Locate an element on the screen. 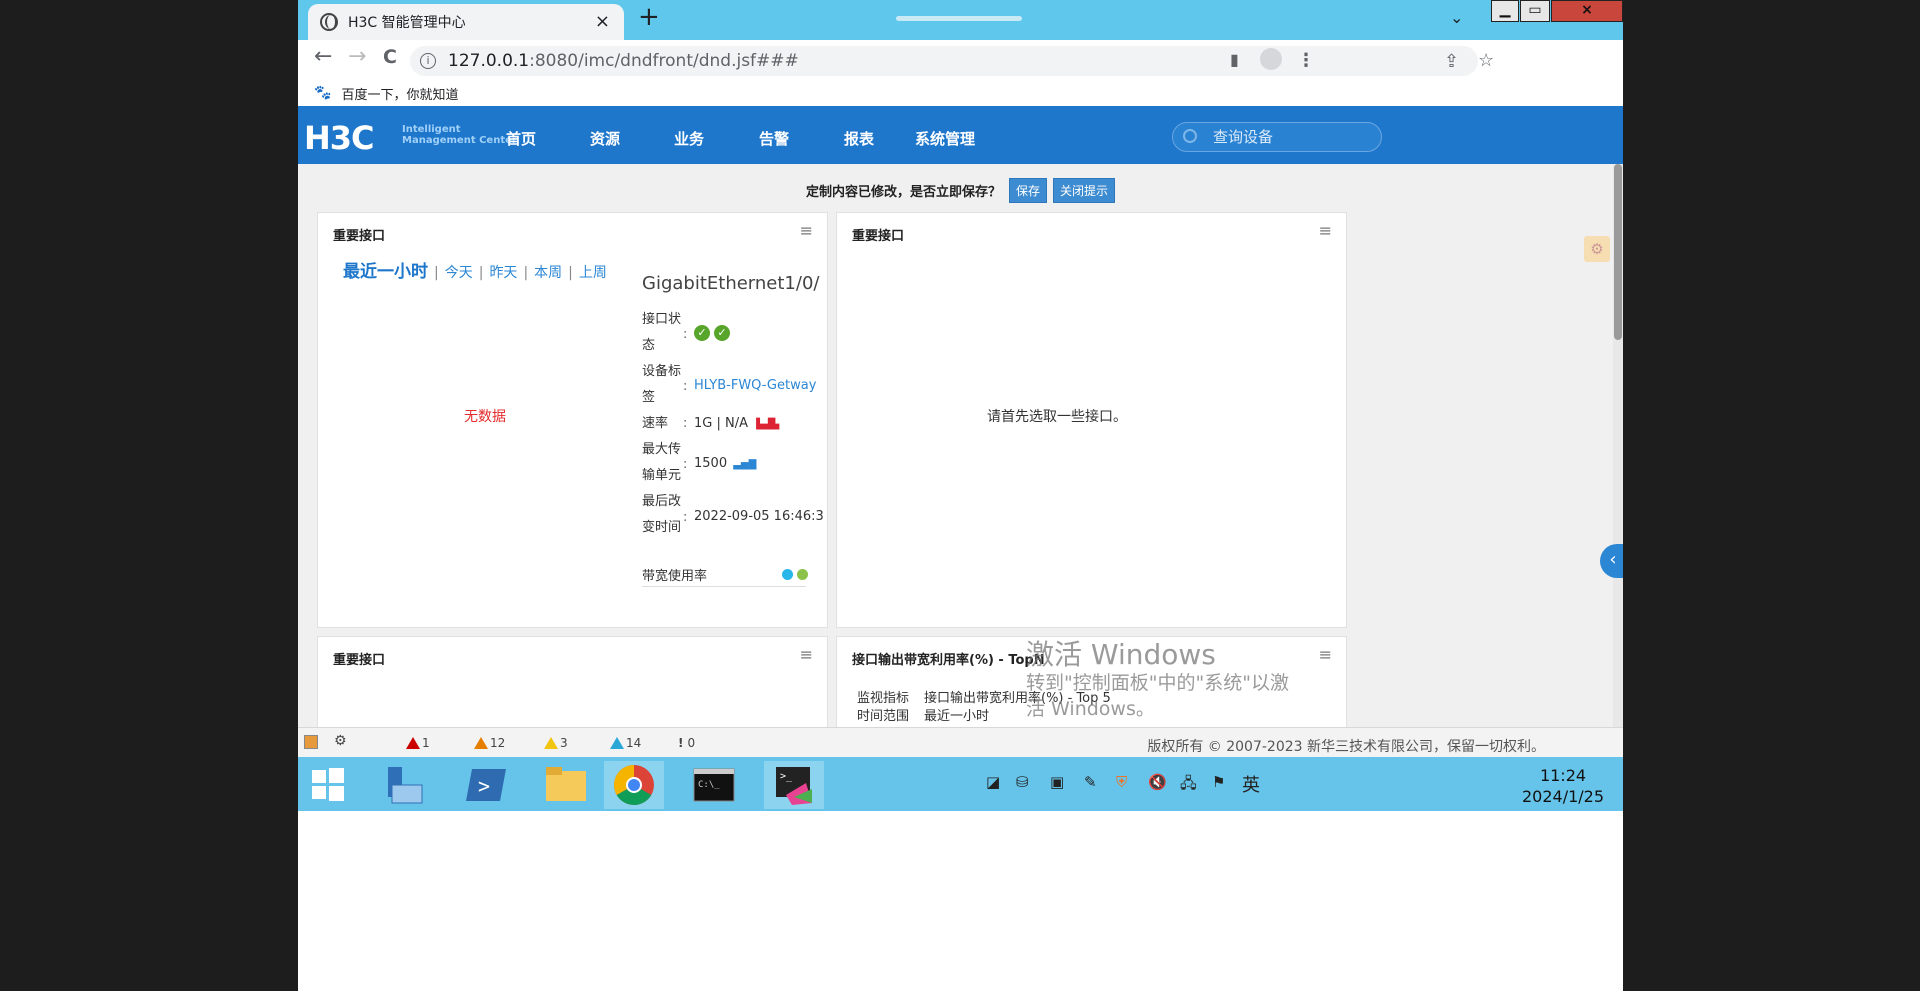 This screenshot has height=991, width=1920. alarm-major-count: 12 is located at coordinates (498, 743).